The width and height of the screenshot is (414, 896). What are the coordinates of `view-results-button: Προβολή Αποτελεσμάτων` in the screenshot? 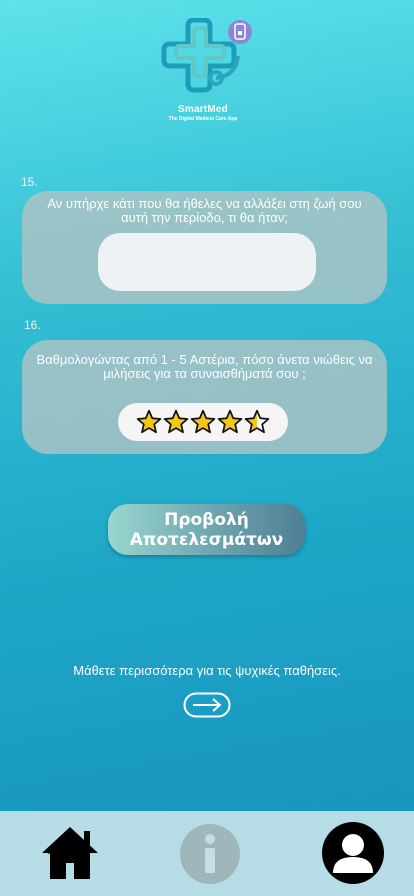 It's located at (206, 529).